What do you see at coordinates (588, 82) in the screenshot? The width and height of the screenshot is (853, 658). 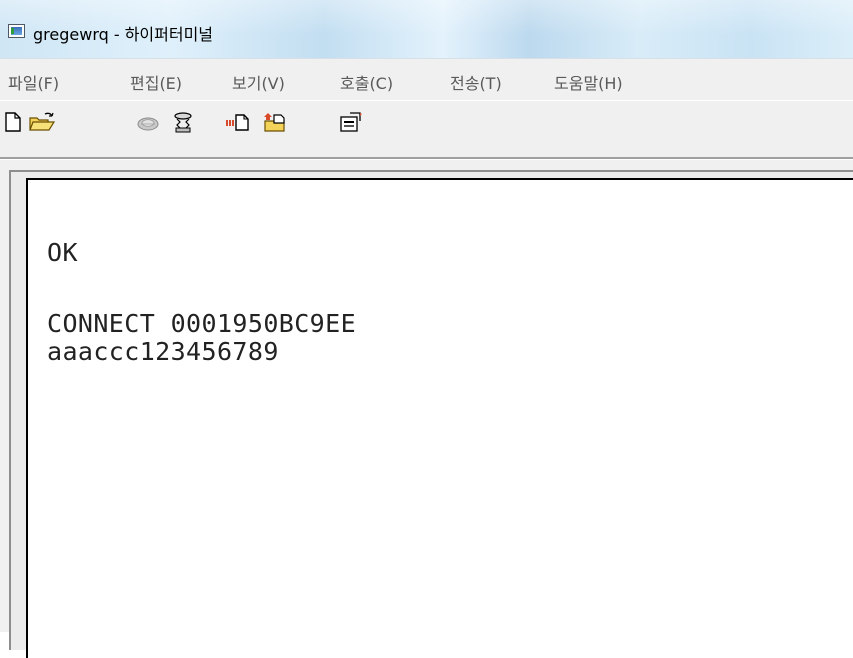 I see `menu-help: 도움말(H)` at bounding box center [588, 82].